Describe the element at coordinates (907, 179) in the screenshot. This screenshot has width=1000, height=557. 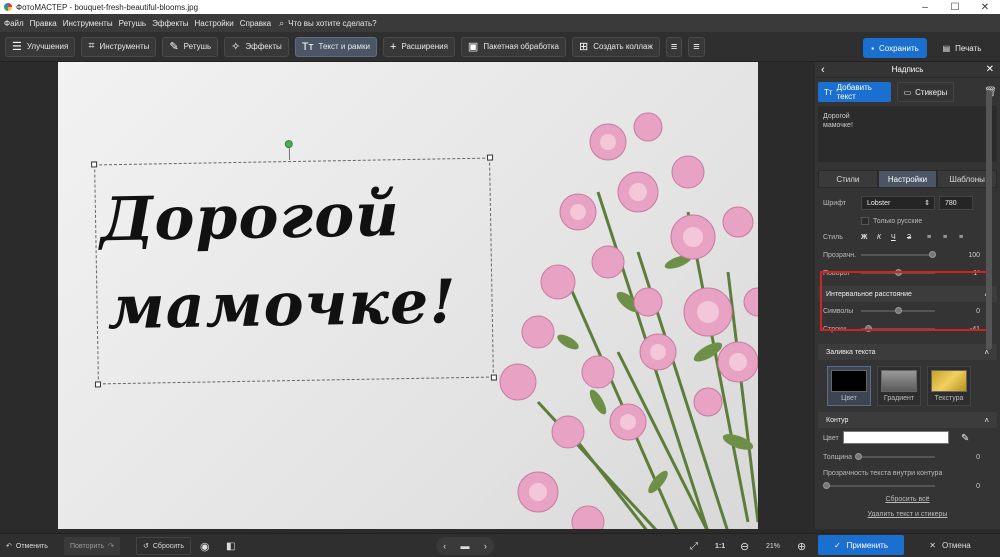
I see `tab-settings: Настройки` at that location.